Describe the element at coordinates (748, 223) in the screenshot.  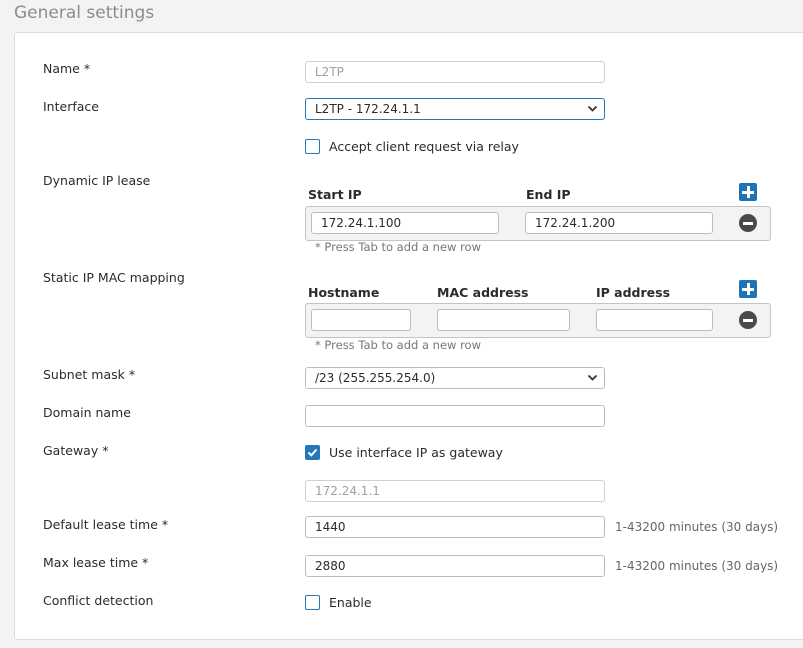
I see `remove-dynamic-lease-row-button` at that location.